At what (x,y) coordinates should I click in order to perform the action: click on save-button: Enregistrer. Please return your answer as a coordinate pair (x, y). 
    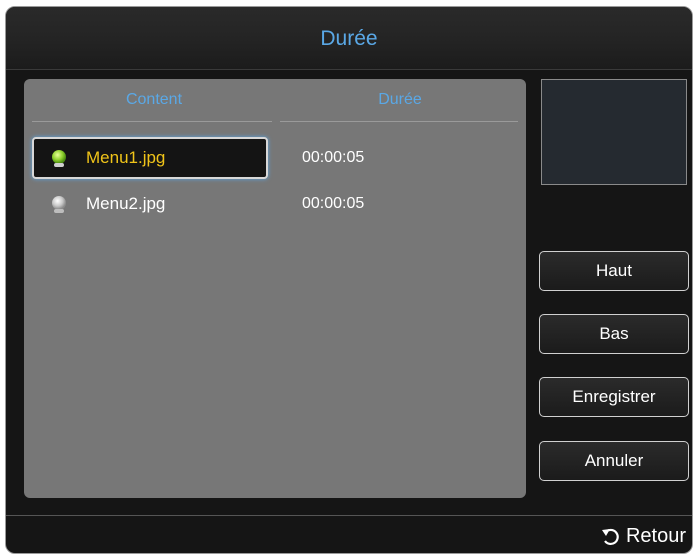
    Looking at the image, I should click on (614, 397).